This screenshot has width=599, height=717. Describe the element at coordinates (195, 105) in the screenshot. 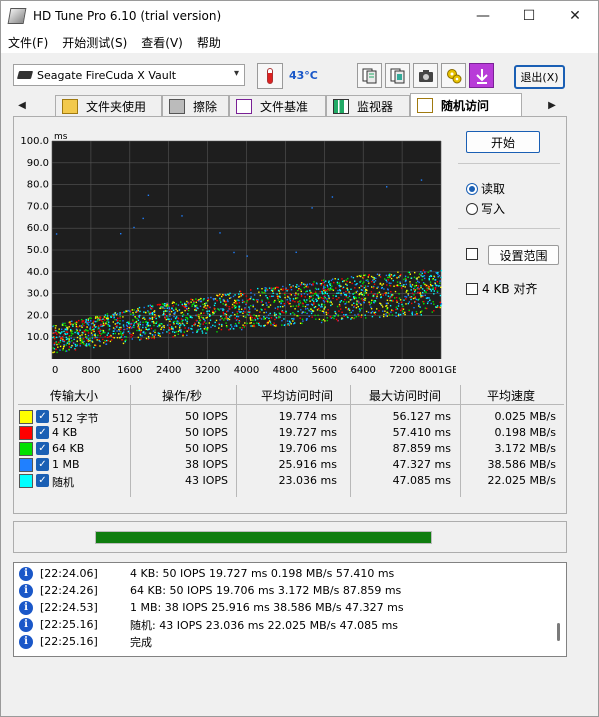

I see `tab-erase: 擦除` at that location.